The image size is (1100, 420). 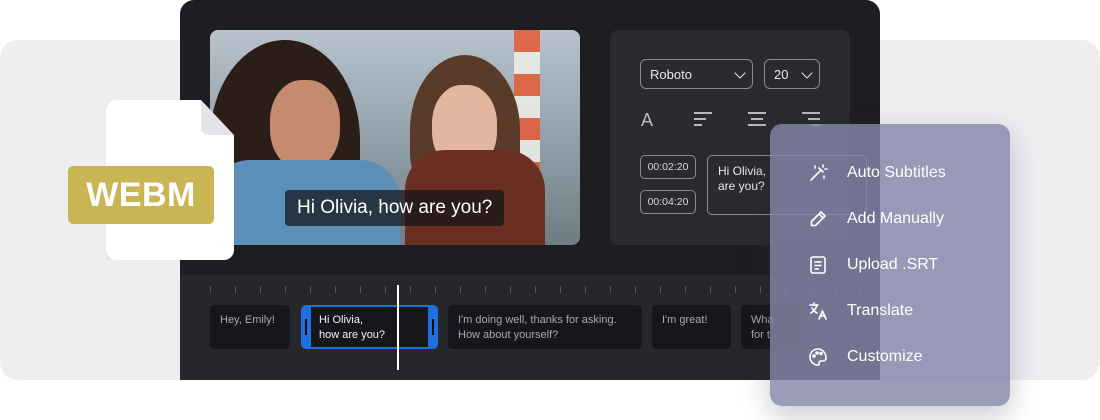 What do you see at coordinates (703, 119) in the screenshot?
I see `align-left-icon` at bounding box center [703, 119].